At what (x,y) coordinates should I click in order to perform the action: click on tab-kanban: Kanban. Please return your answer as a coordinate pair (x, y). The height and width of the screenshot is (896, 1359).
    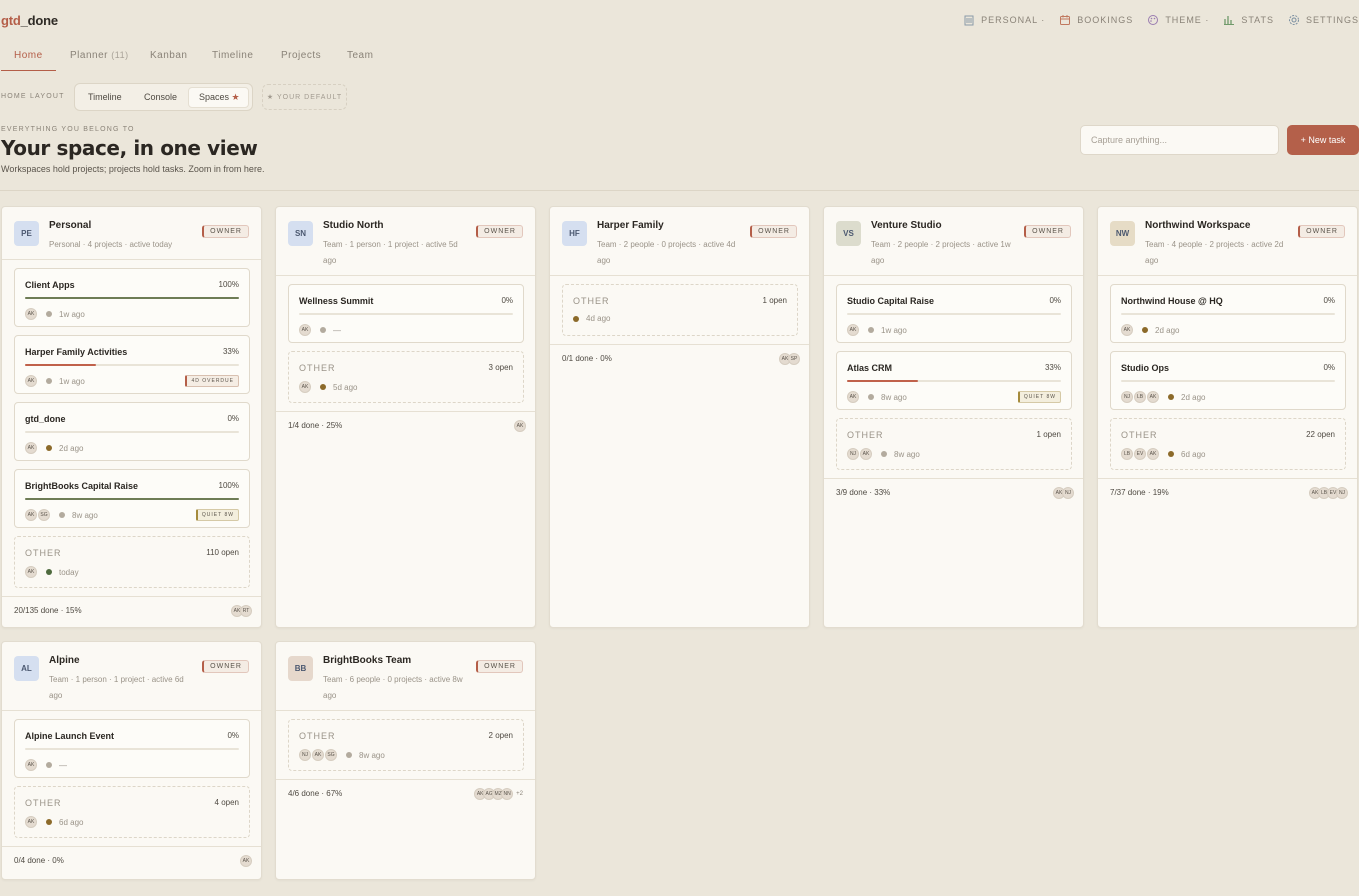
    Looking at the image, I should click on (168, 55).